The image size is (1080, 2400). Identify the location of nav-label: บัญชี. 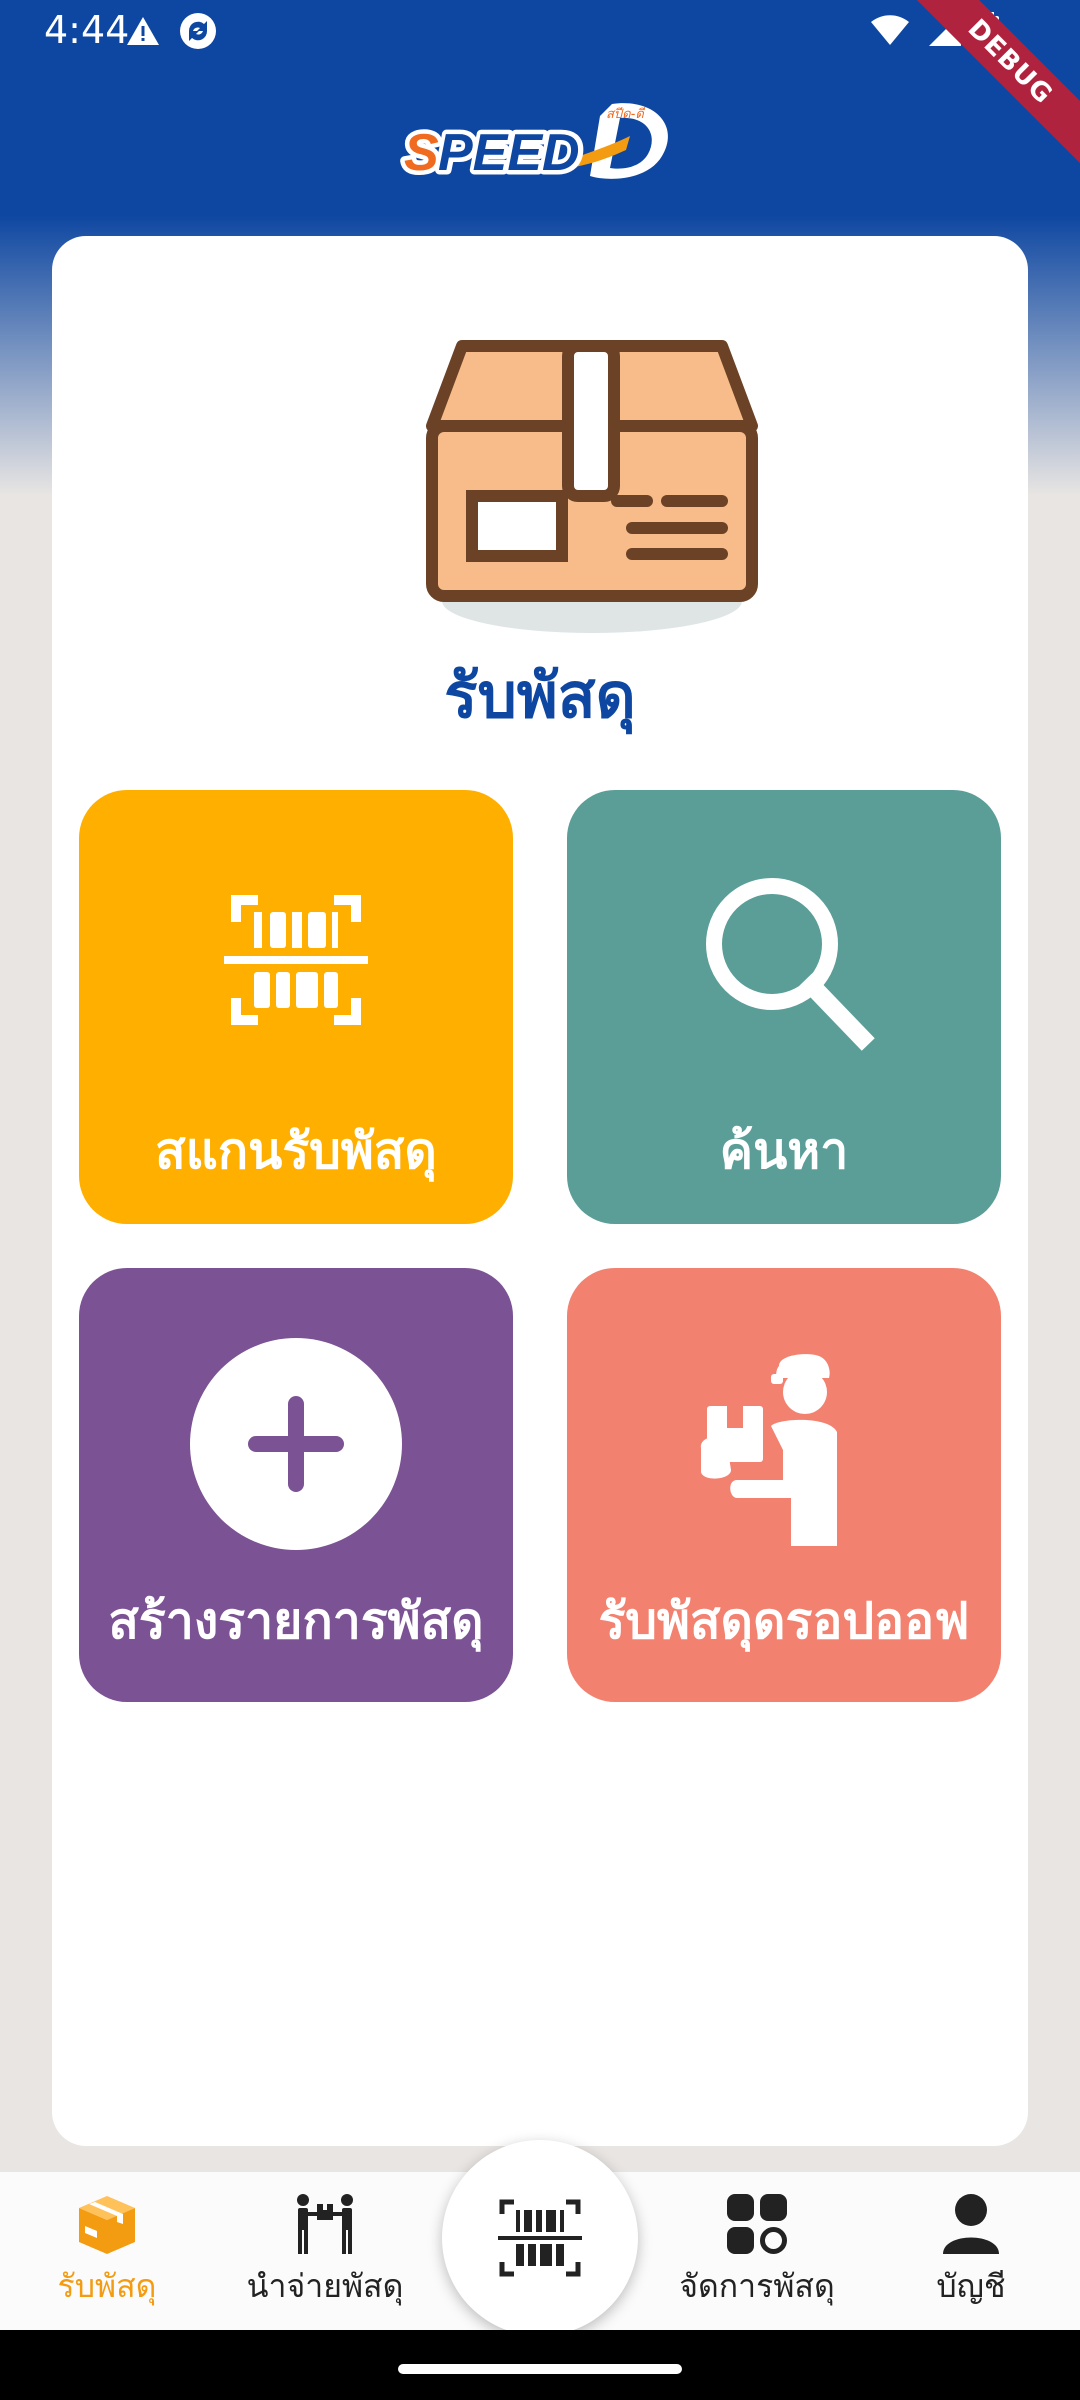
(971, 2286).